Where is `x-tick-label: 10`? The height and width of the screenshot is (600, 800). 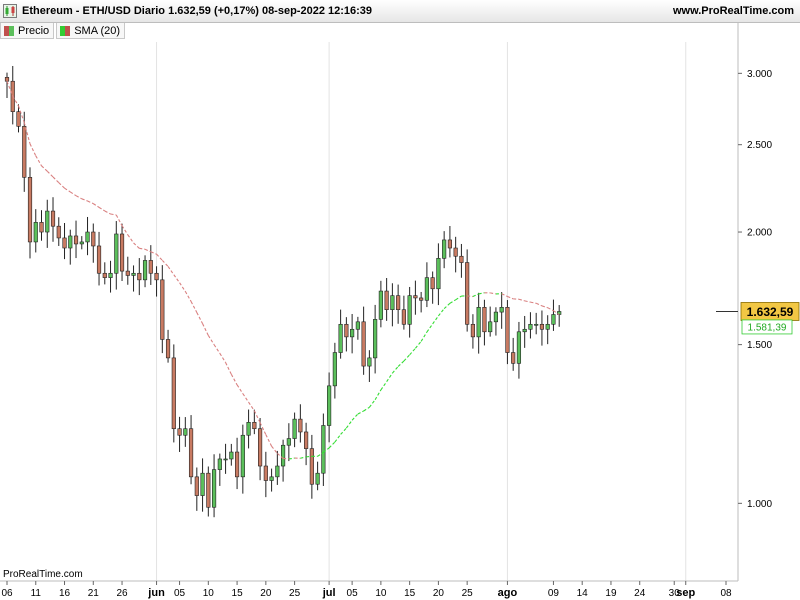 x-tick-label: 10 is located at coordinates (381, 593).